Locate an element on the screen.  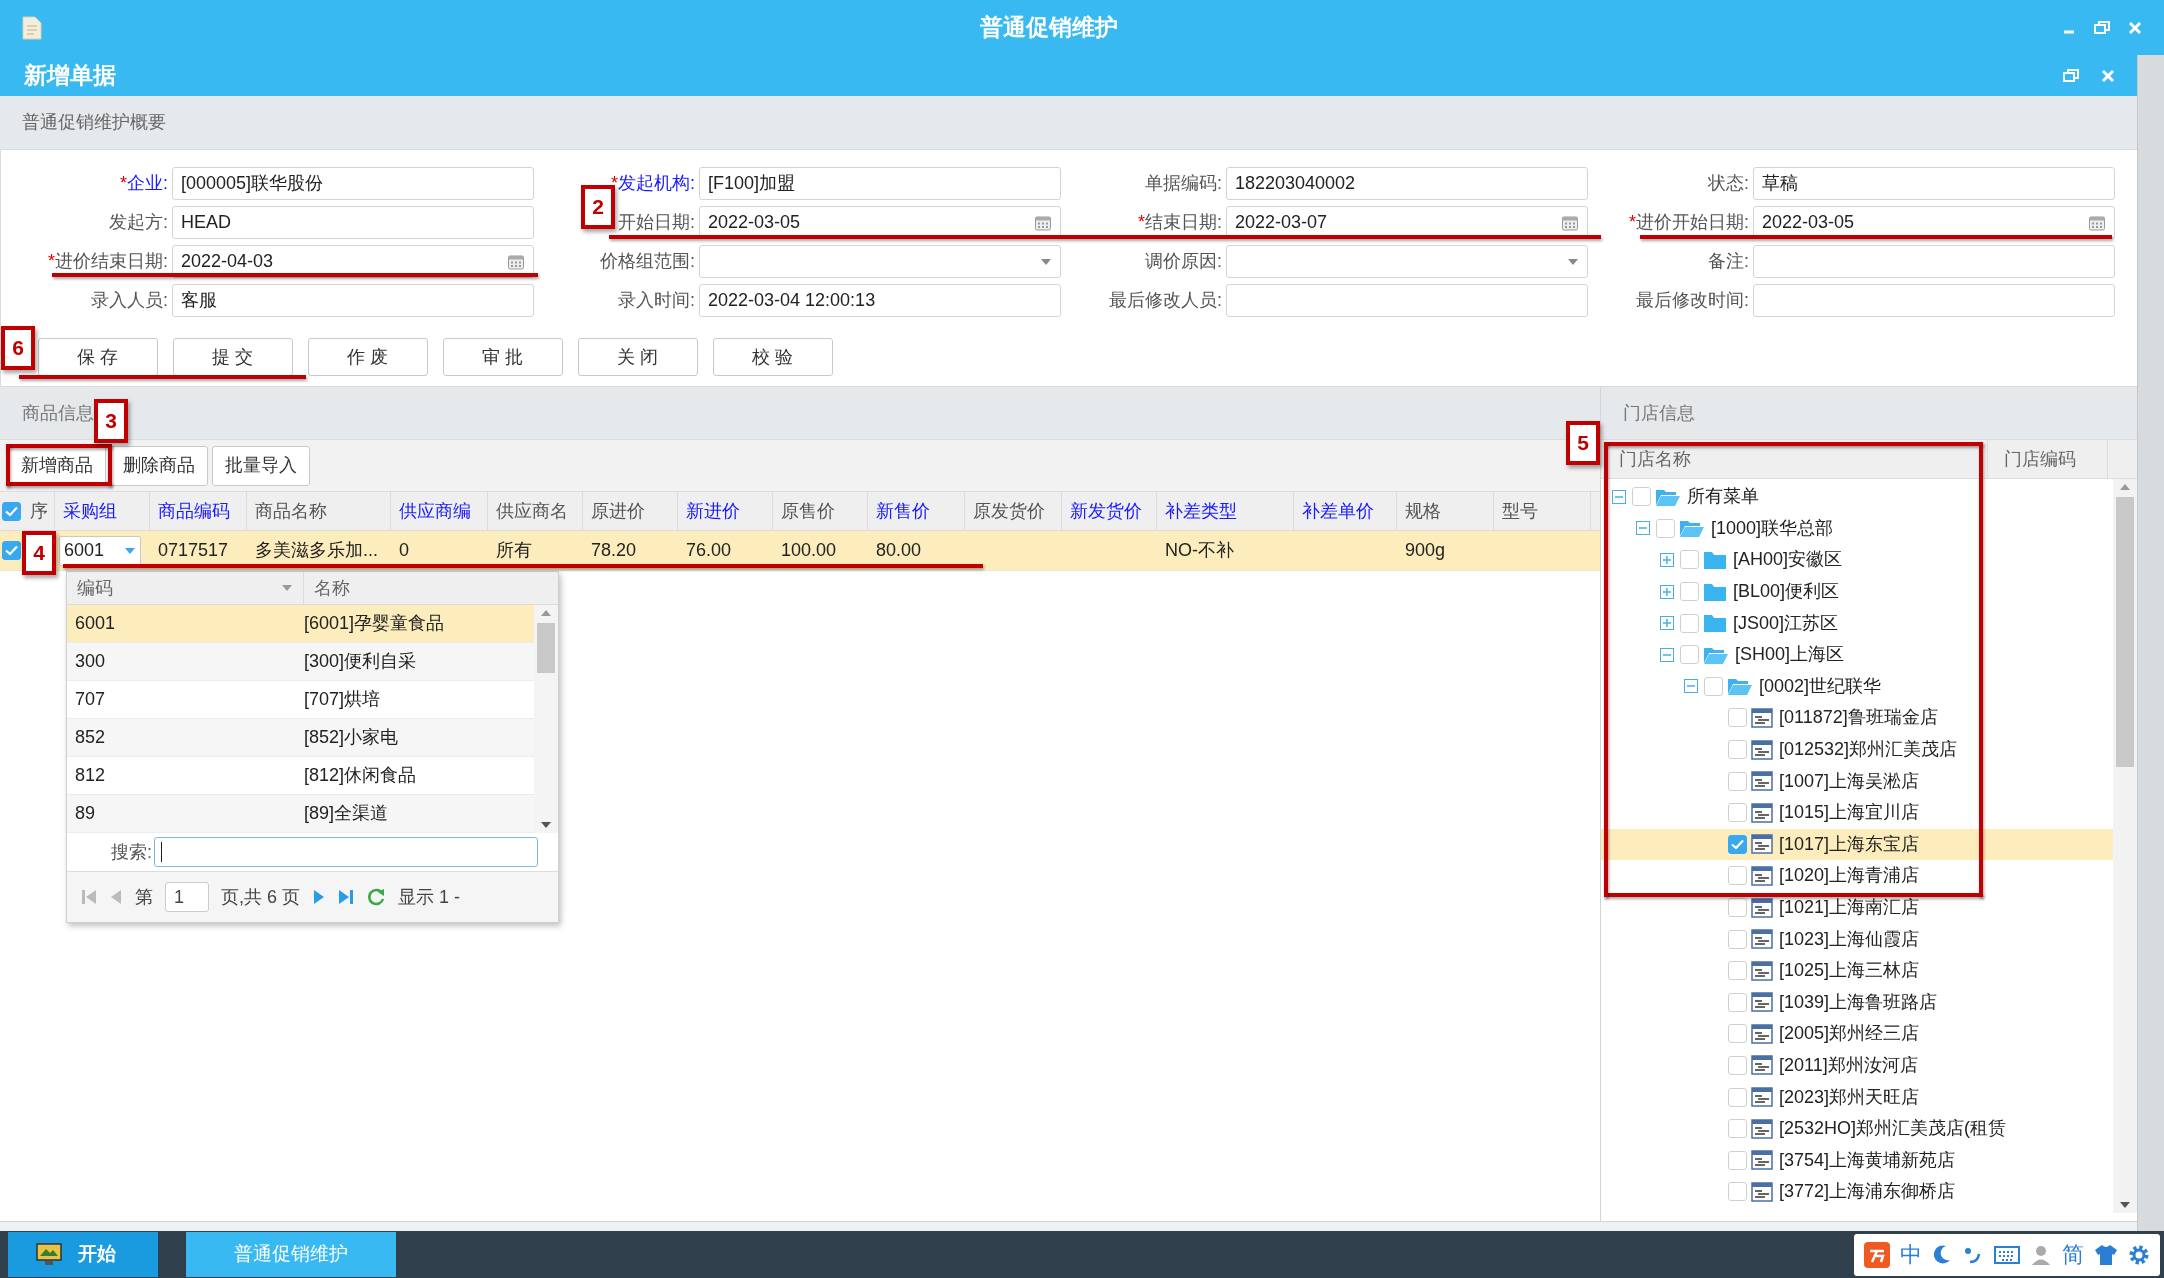
refresh-icon is located at coordinates (376, 897).